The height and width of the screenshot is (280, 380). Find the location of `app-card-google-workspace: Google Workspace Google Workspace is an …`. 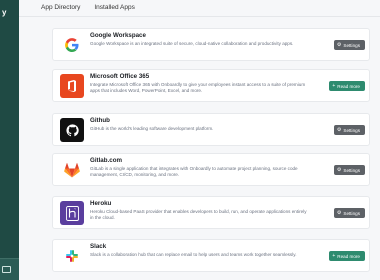

app-card-google-workspace: Google Workspace Google Workspace is an … is located at coordinates (211, 44).